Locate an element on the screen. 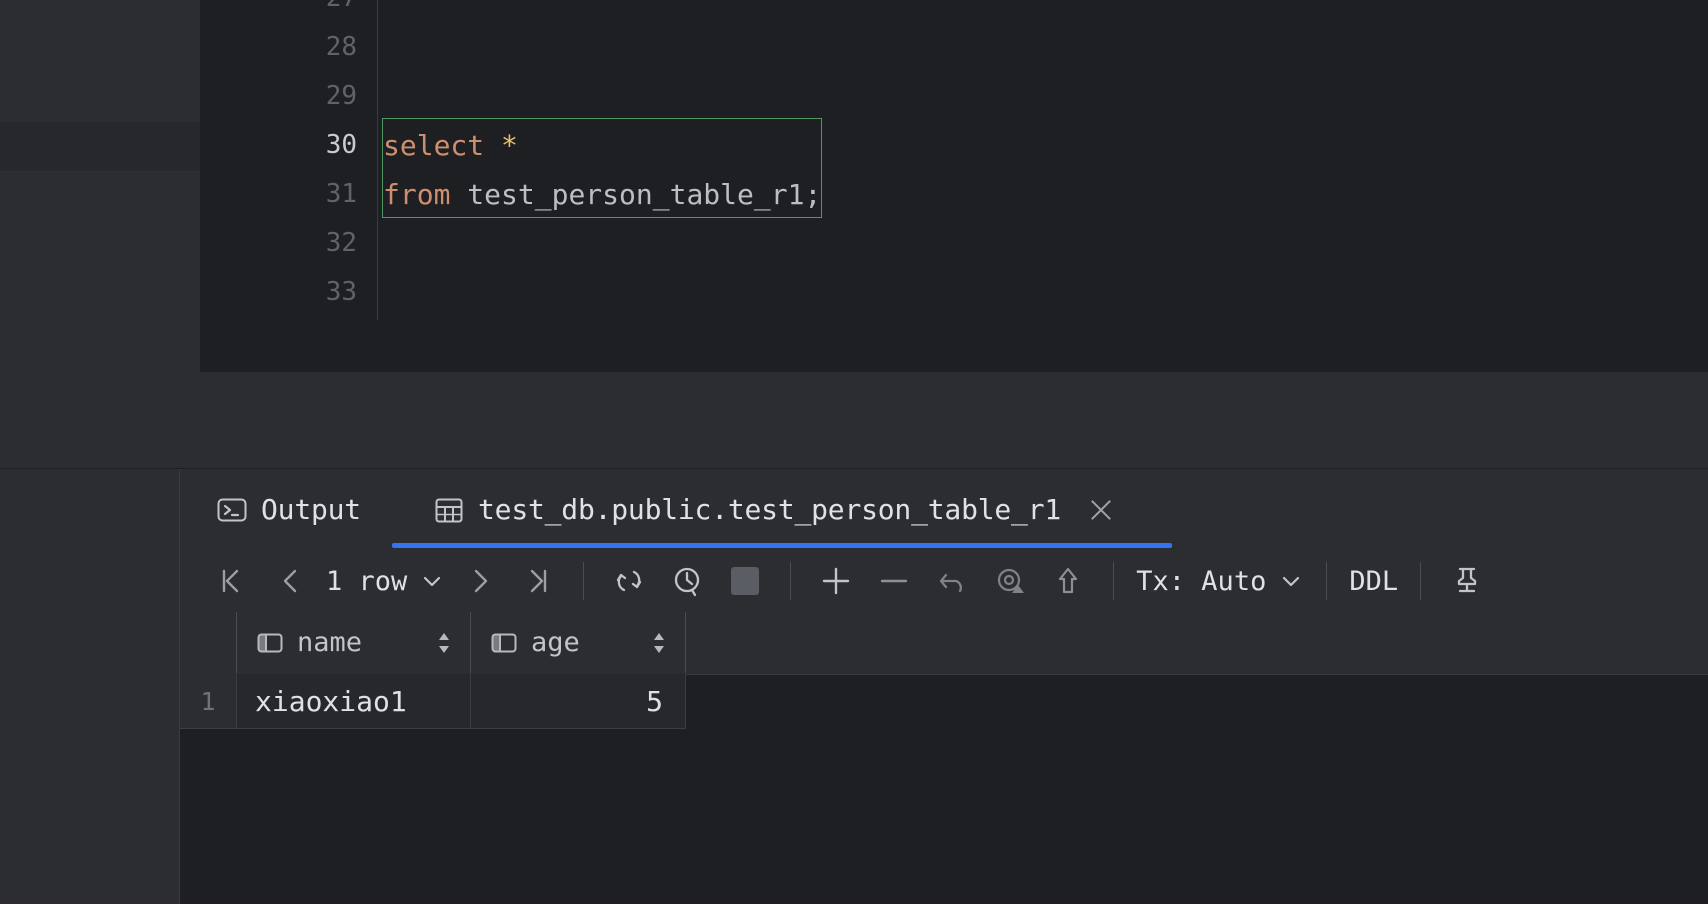 The width and height of the screenshot is (1708, 904). transaction-mode-selector: Tx: Auto is located at coordinates (1220, 581).